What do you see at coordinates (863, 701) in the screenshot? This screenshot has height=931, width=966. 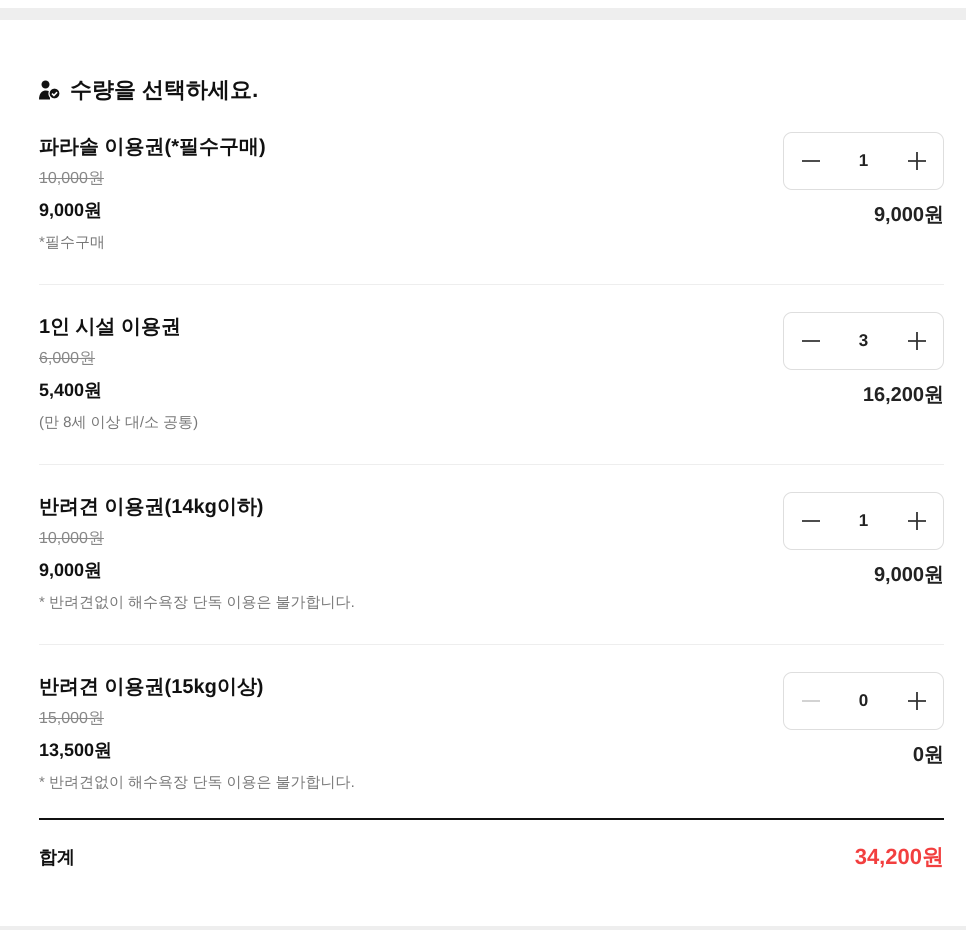 I see `quantity-value: 0` at bounding box center [863, 701].